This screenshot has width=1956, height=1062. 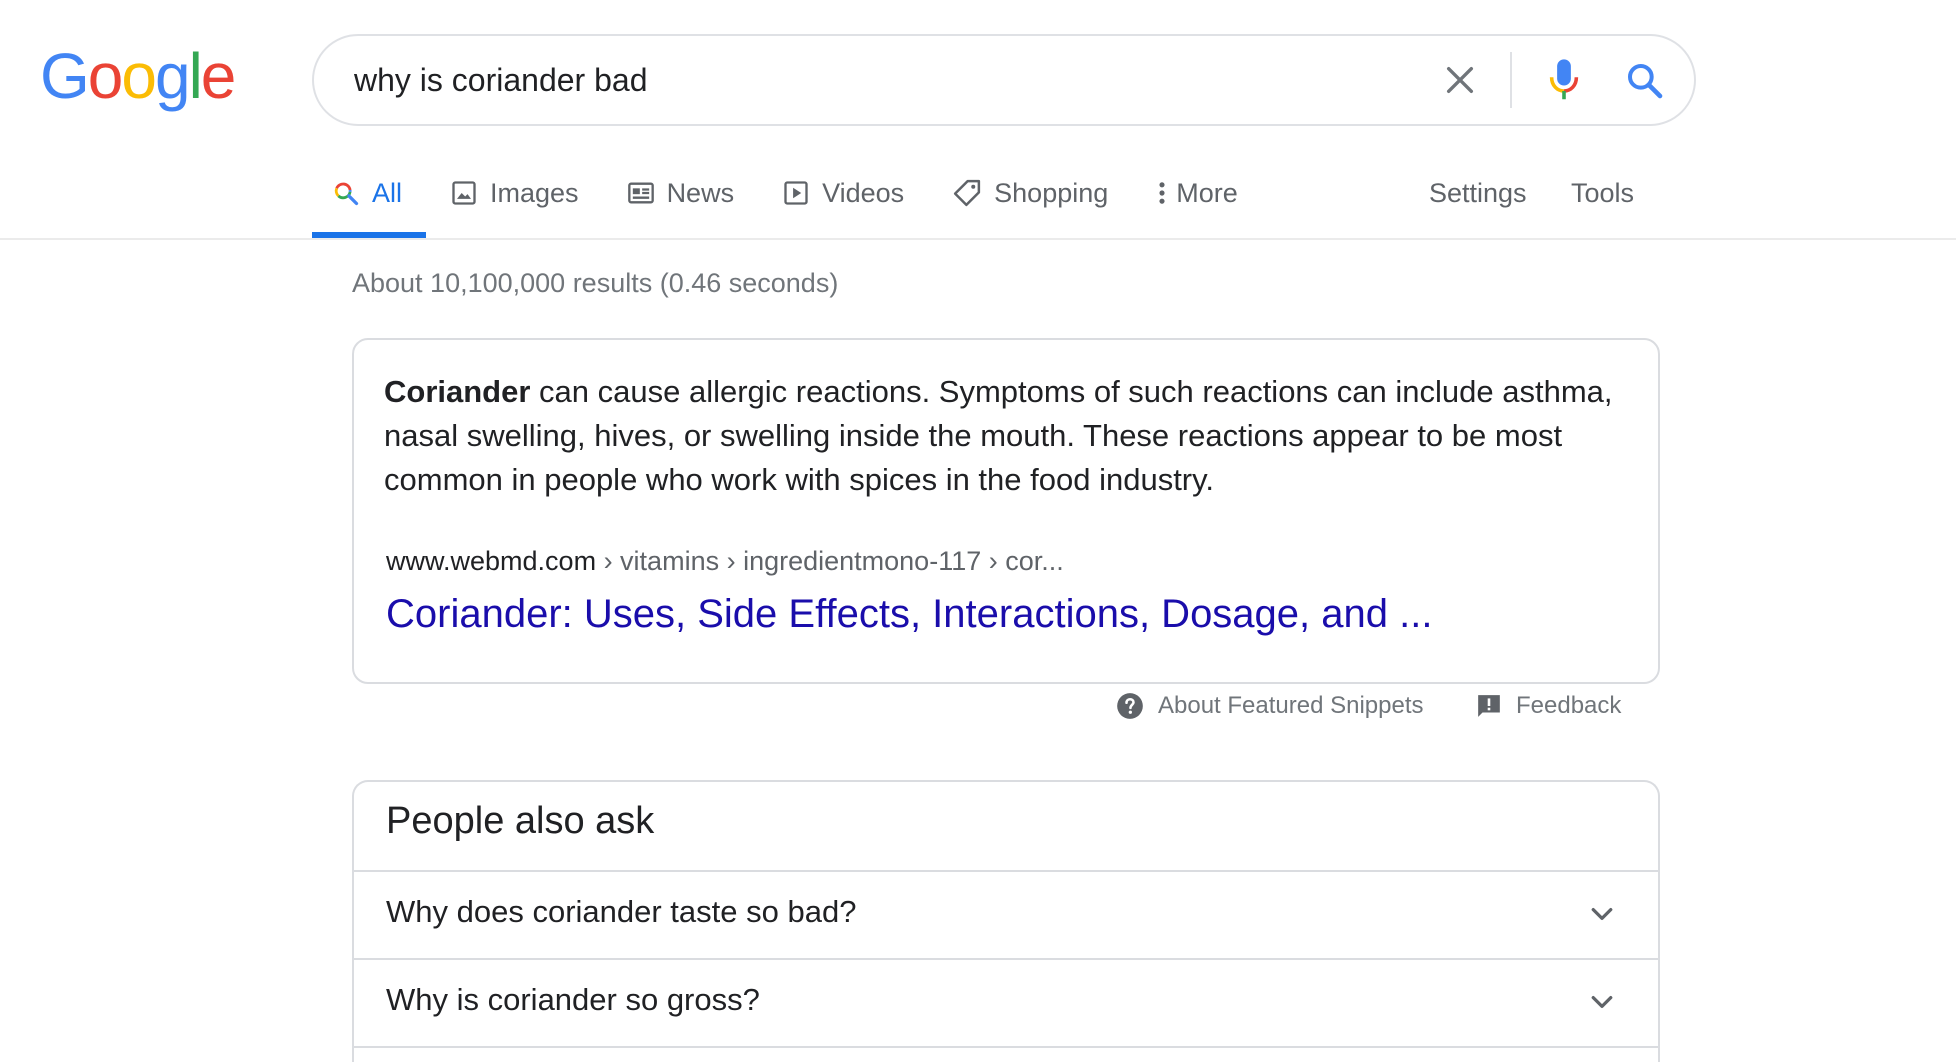 What do you see at coordinates (218, 76) in the screenshot?
I see `logo-letter-e: e` at bounding box center [218, 76].